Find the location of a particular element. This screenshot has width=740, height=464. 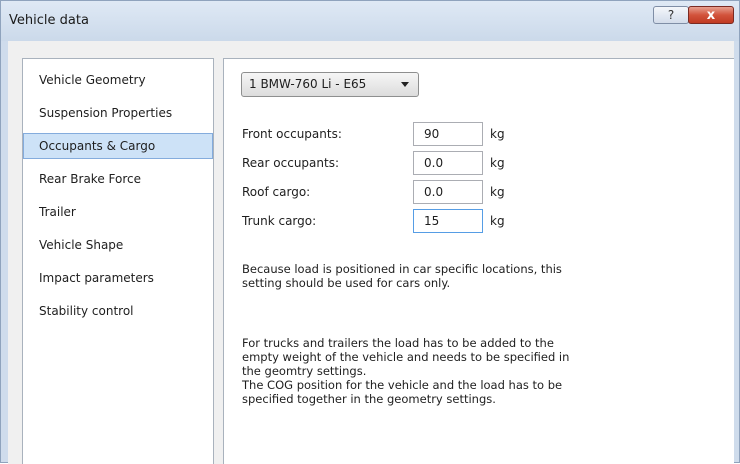

window-title: Vehicle data is located at coordinates (49, 20).